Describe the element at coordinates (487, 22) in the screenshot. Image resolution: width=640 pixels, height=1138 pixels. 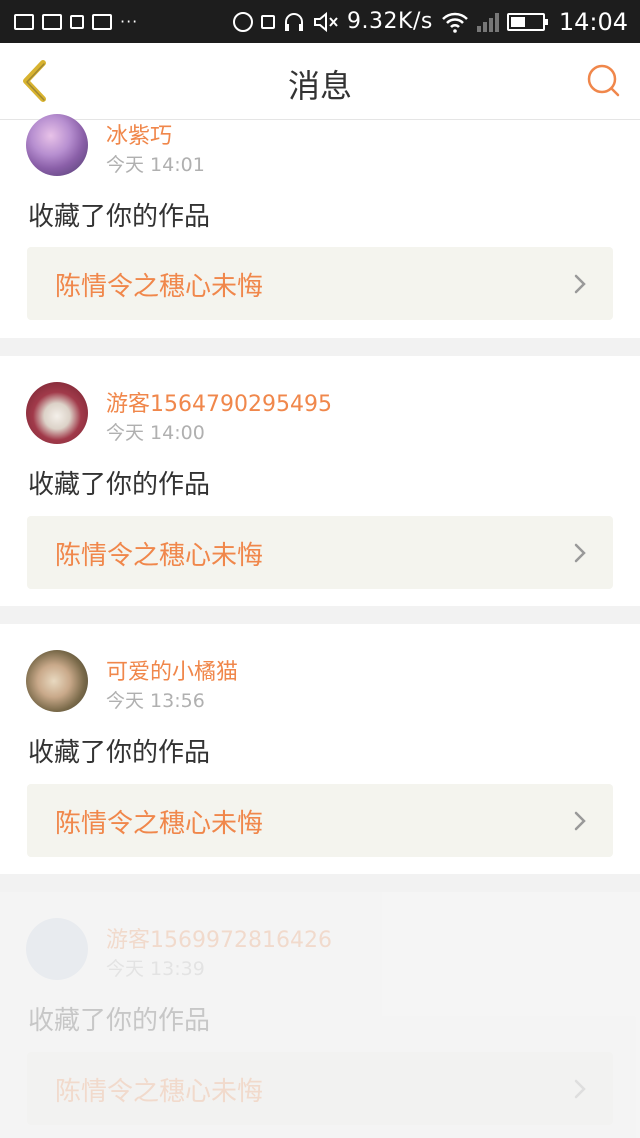
I see `signal-icon` at that location.